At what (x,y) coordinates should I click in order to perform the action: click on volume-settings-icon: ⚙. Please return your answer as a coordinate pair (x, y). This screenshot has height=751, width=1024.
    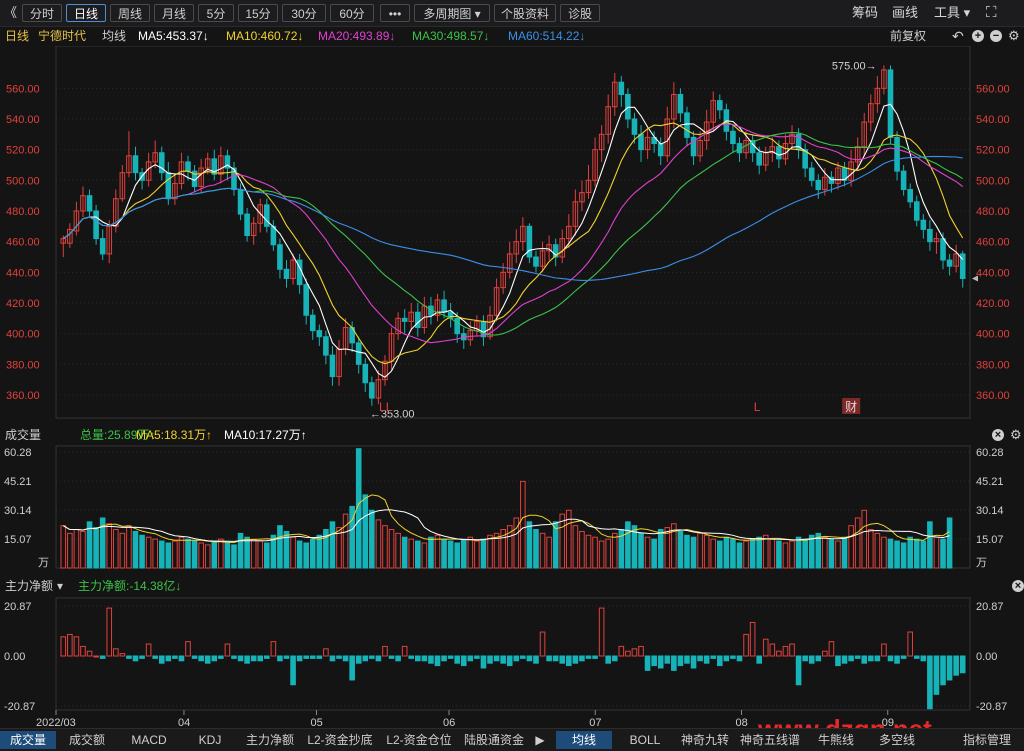
    Looking at the image, I should click on (1016, 435).